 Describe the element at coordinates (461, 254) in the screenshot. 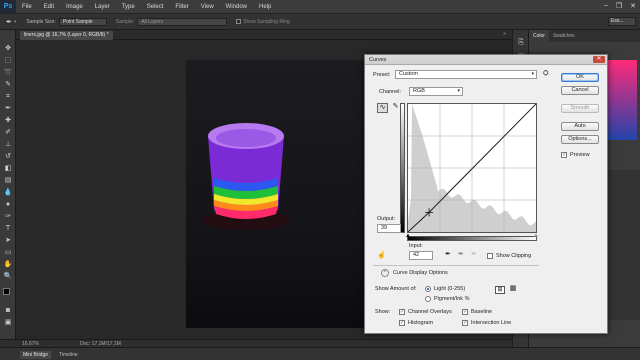

I see `gray-eyedropper-icon: ✒` at that location.